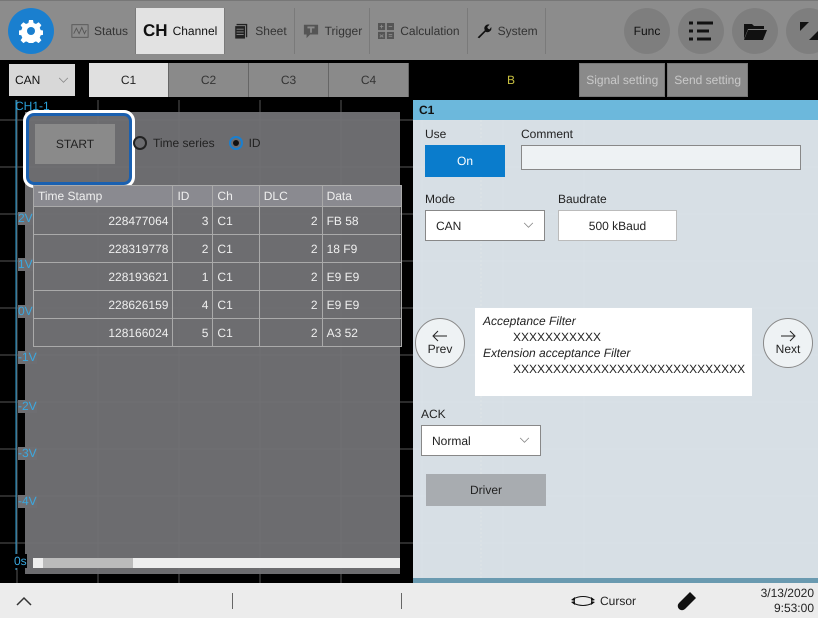 This screenshot has width=818, height=618. What do you see at coordinates (362, 248) in the screenshot?
I see `table-cell: 18 F9` at bounding box center [362, 248].